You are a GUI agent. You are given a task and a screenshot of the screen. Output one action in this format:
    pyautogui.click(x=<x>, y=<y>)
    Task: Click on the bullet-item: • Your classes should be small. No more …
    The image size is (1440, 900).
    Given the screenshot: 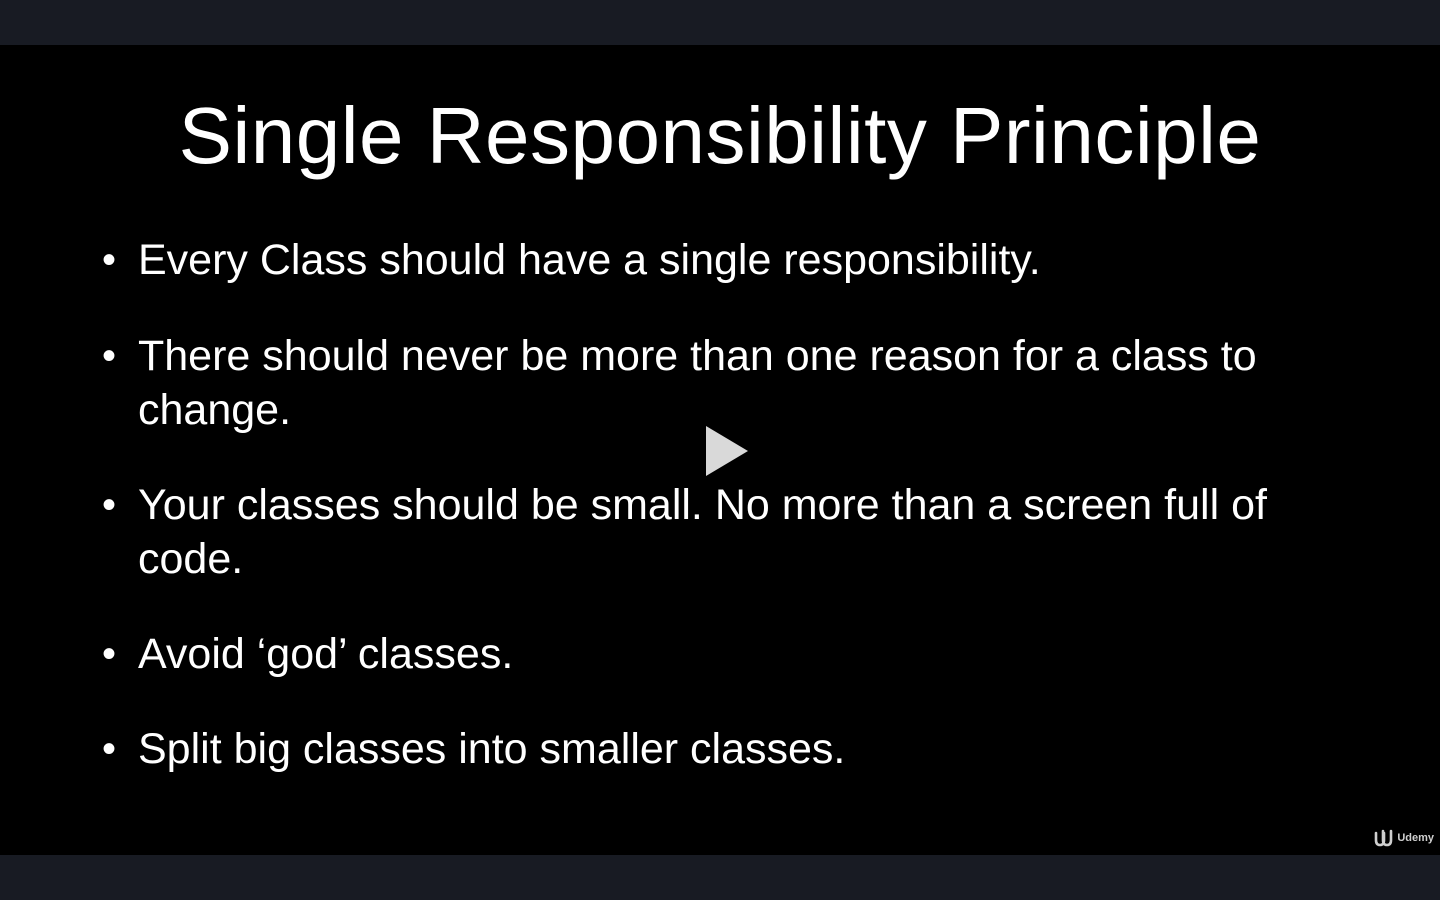 What is the action you would take?
    pyautogui.click(x=732, y=532)
    